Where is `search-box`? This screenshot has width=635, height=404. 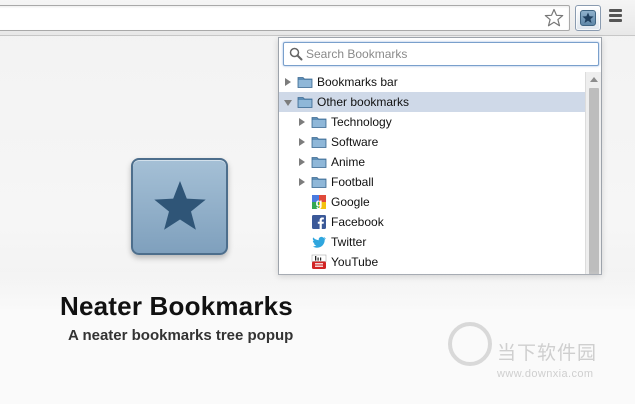
search-box is located at coordinates (441, 54).